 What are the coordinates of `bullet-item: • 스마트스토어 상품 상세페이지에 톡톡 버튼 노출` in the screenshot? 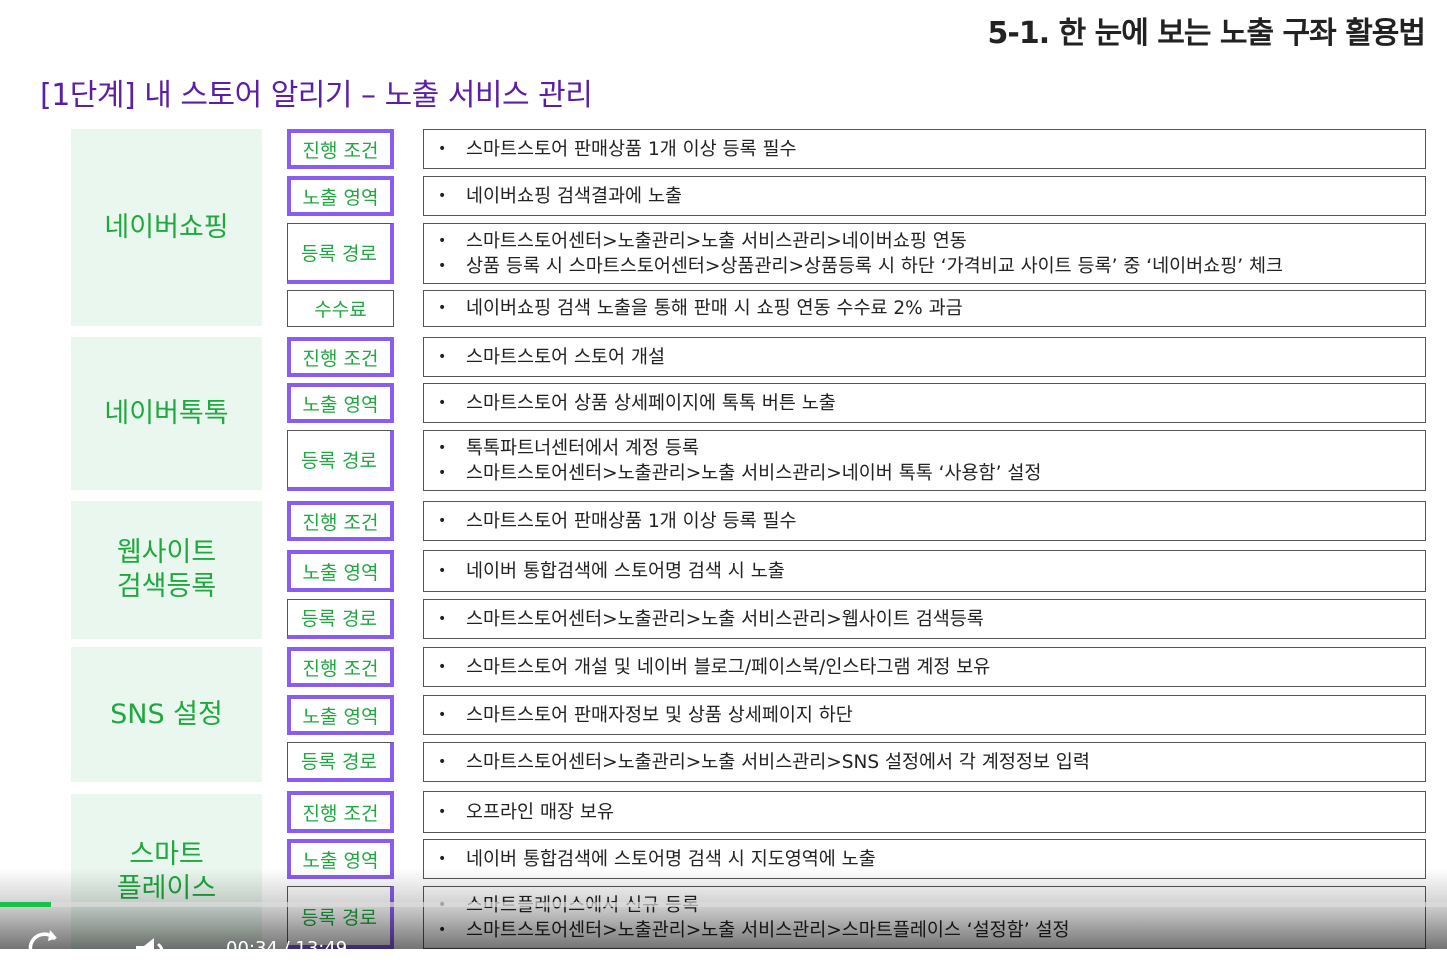 It's located at (931, 403).